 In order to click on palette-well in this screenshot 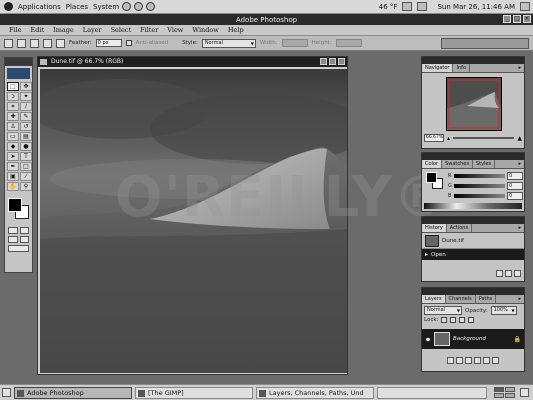, I will do `click(485, 43)`.